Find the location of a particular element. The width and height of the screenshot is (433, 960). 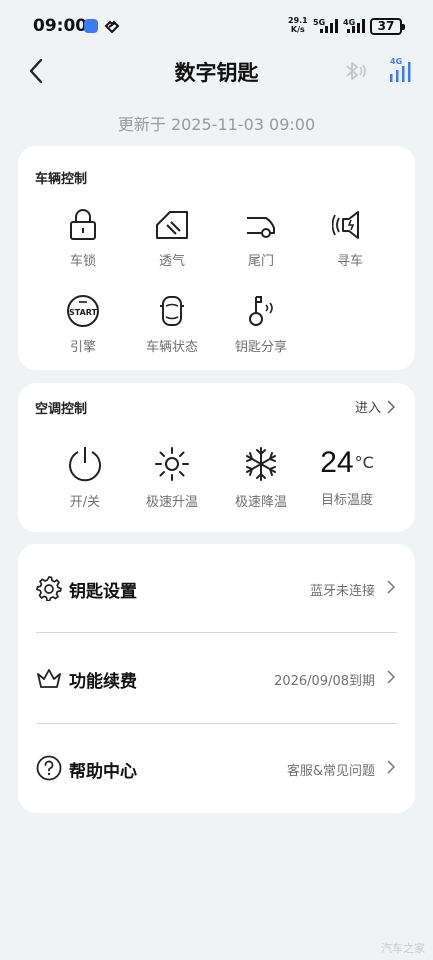

quick-cool-label: 极速降温 is located at coordinates (260, 502).